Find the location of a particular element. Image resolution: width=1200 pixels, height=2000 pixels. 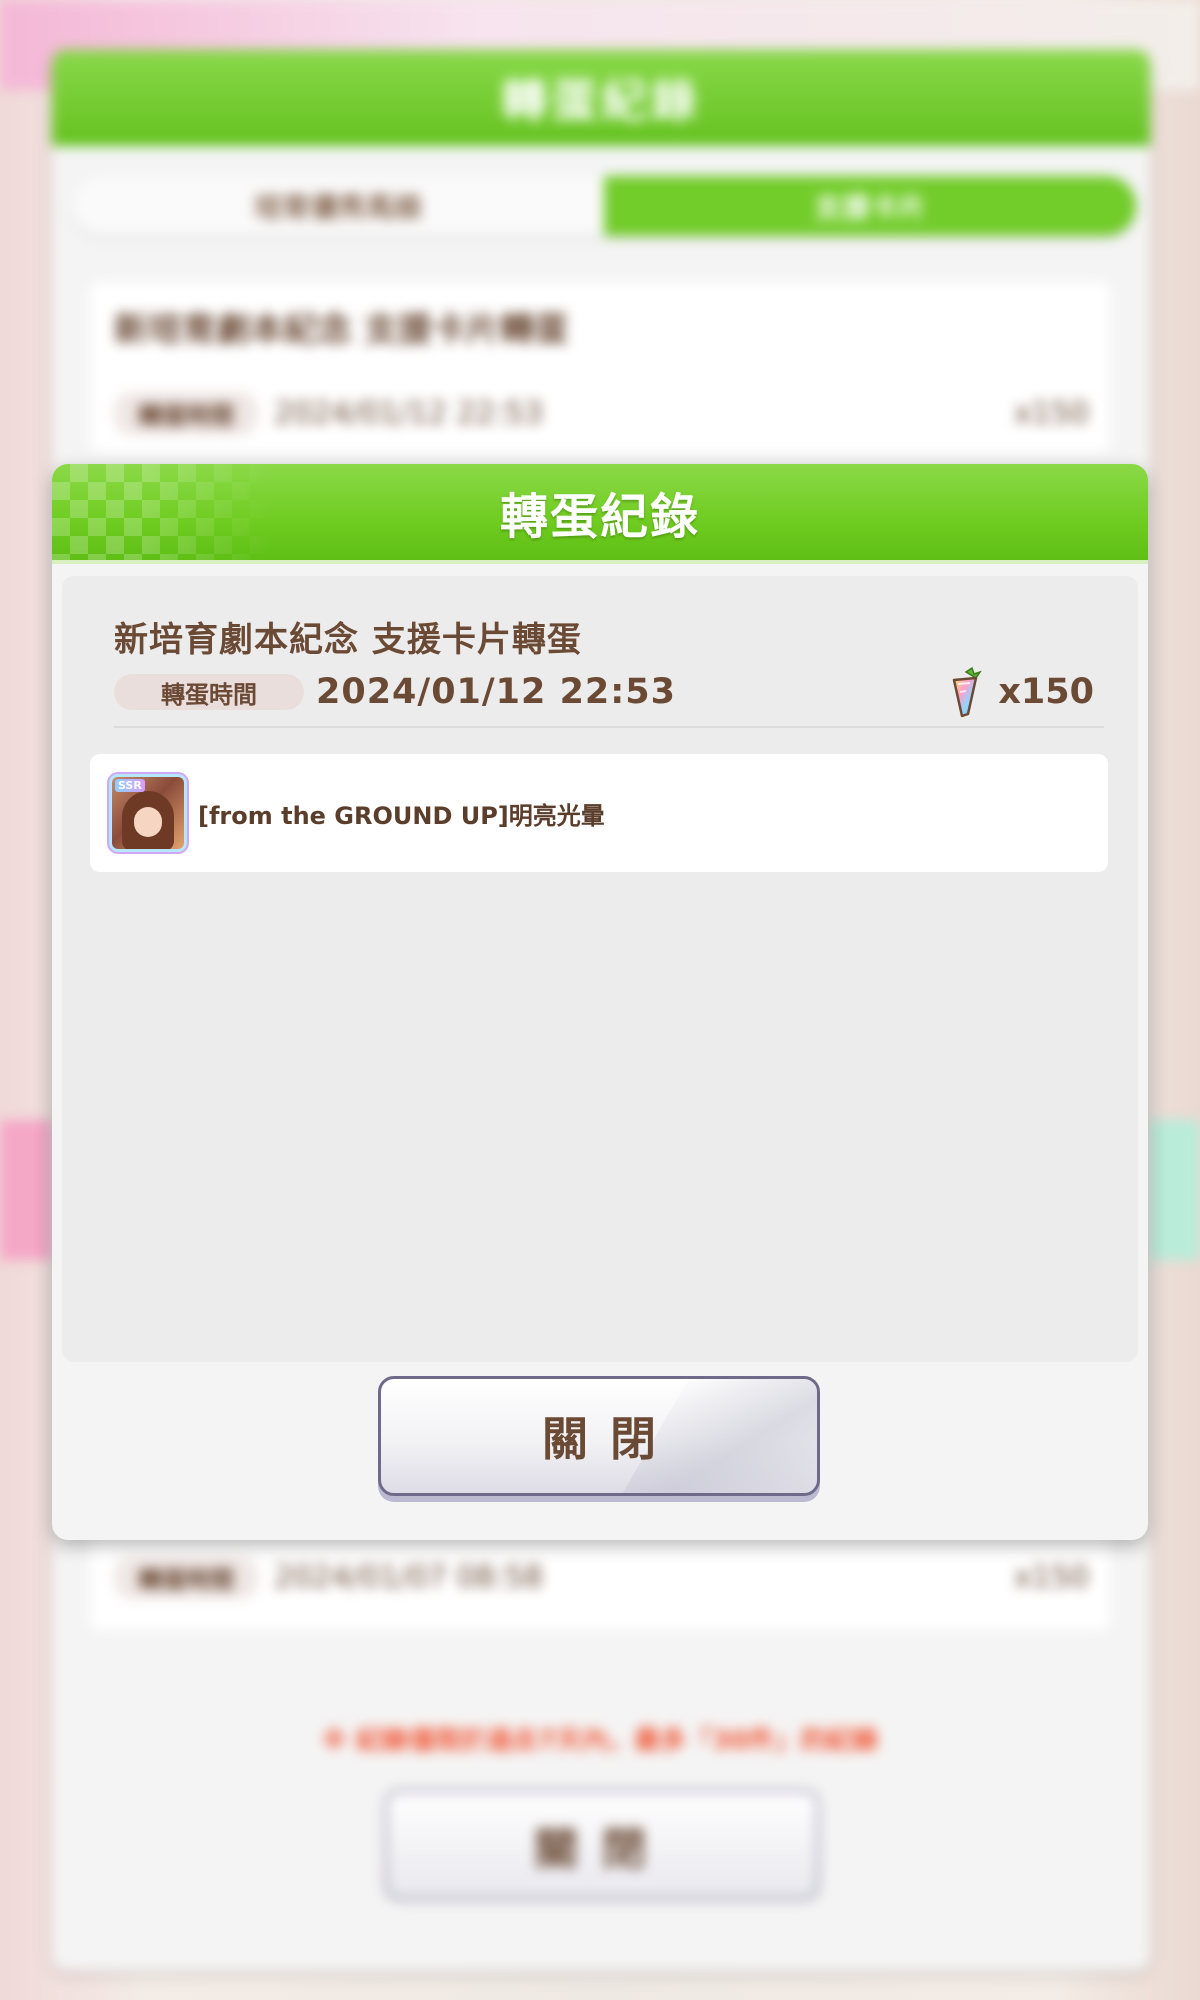

time-label-badge: 轉蛋時間 is located at coordinates (209, 692).